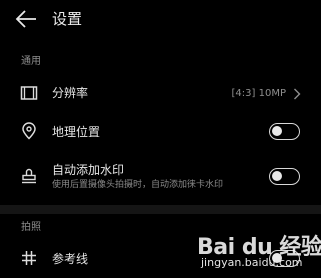 This screenshot has height=278, width=321. What do you see at coordinates (29, 93) in the screenshot?
I see `film-frame-icon` at bounding box center [29, 93].